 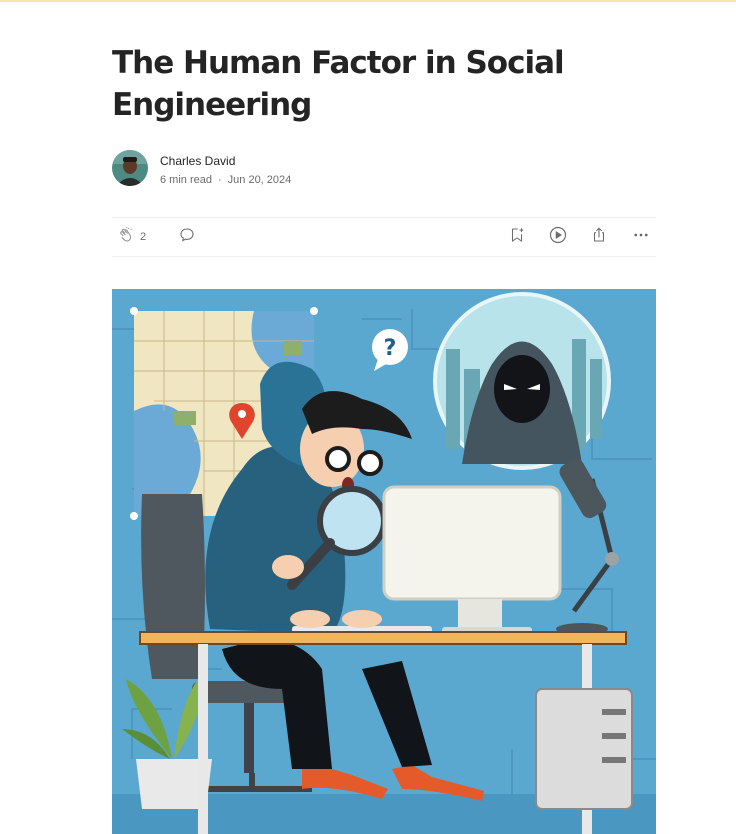 What do you see at coordinates (143, 237) in the screenshot?
I see `clap-count: 2` at bounding box center [143, 237].